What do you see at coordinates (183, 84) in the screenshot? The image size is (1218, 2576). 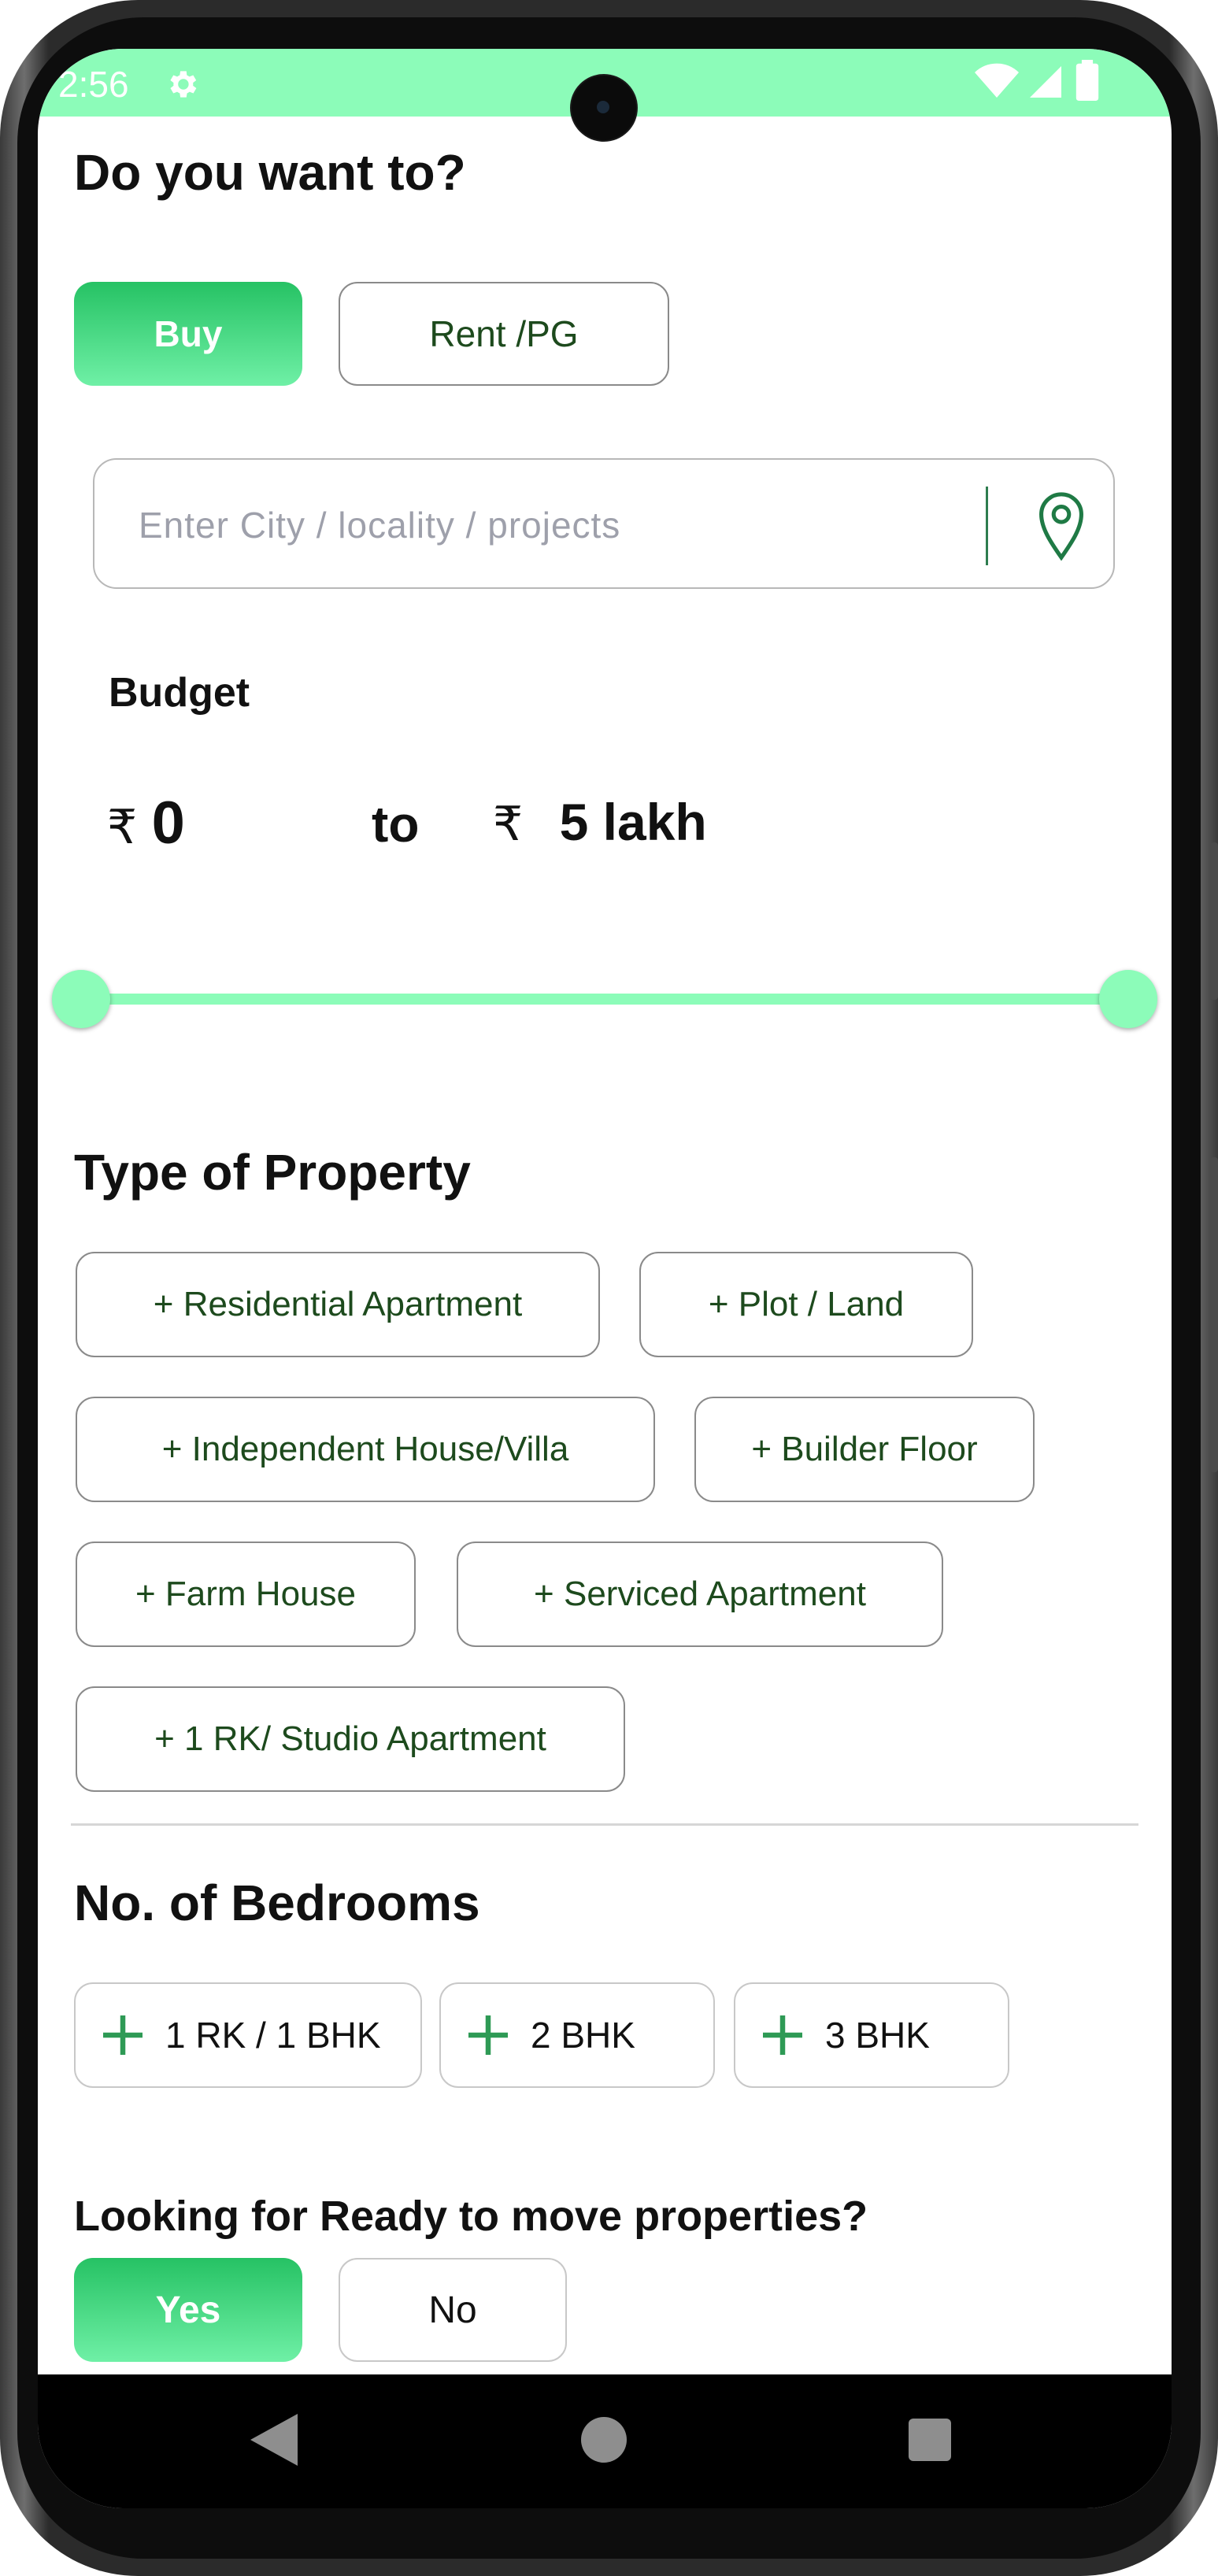 I see `settings-gear-icon` at bounding box center [183, 84].